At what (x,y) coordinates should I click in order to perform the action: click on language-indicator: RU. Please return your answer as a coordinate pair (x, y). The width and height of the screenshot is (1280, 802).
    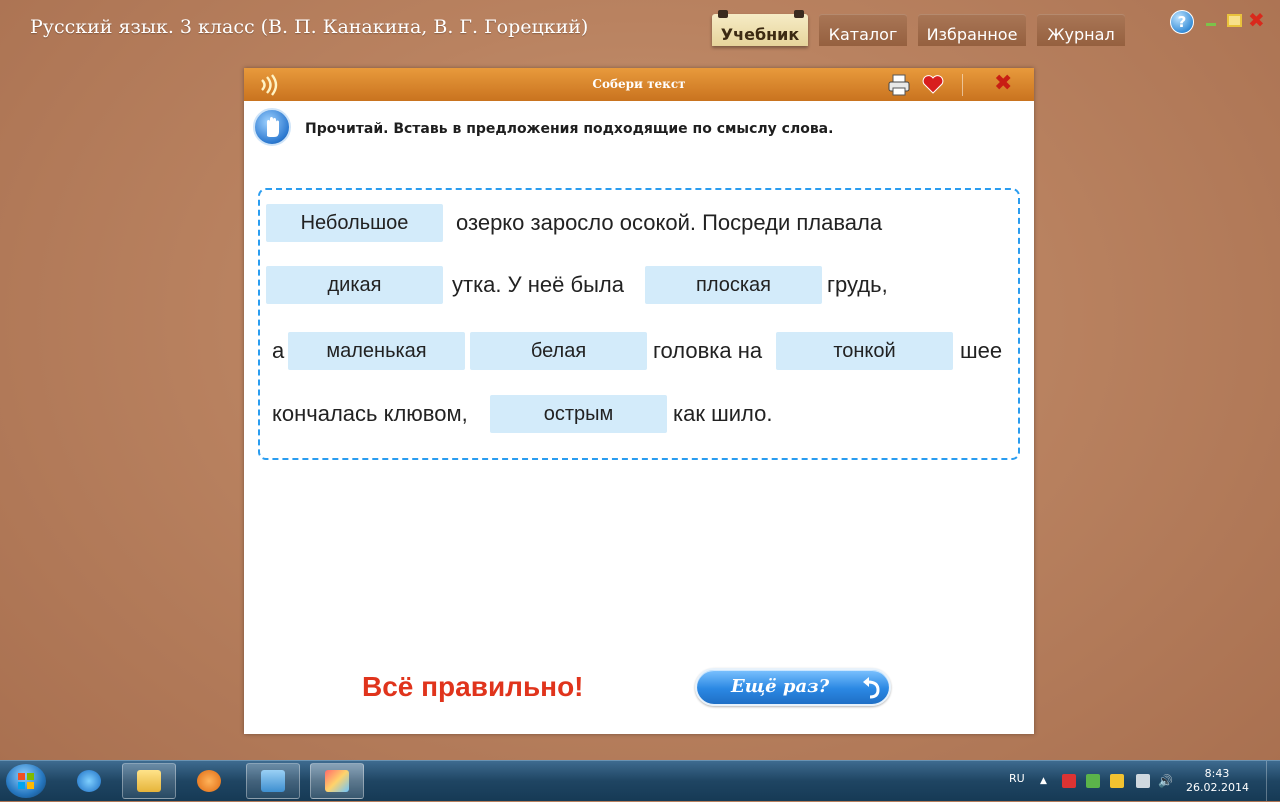
    Looking at the image, I should click on (1017, 778).